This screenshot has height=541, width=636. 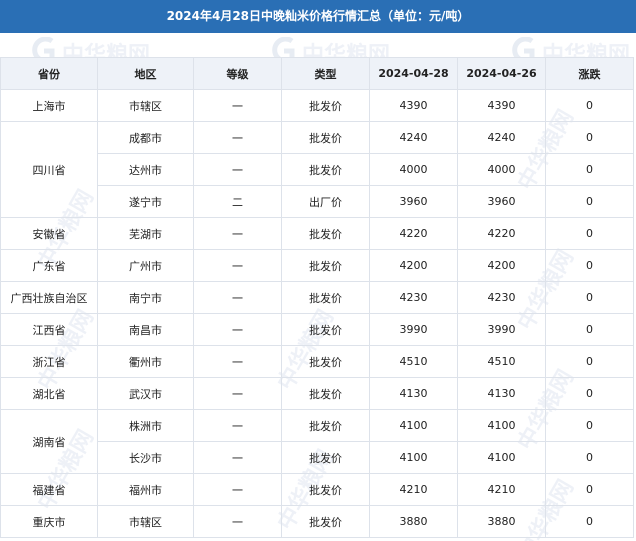 What do you see at coordinates (413, 73) in the screenshot?
I see `header-date-0428: 2024-04-28` at bounding box center [413, 73].